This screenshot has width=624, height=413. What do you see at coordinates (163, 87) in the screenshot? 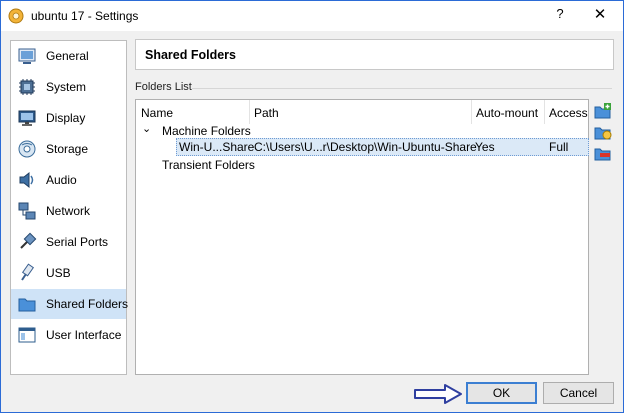
I see `folders-list-label: Folders List` at bounding box center [163, 87].